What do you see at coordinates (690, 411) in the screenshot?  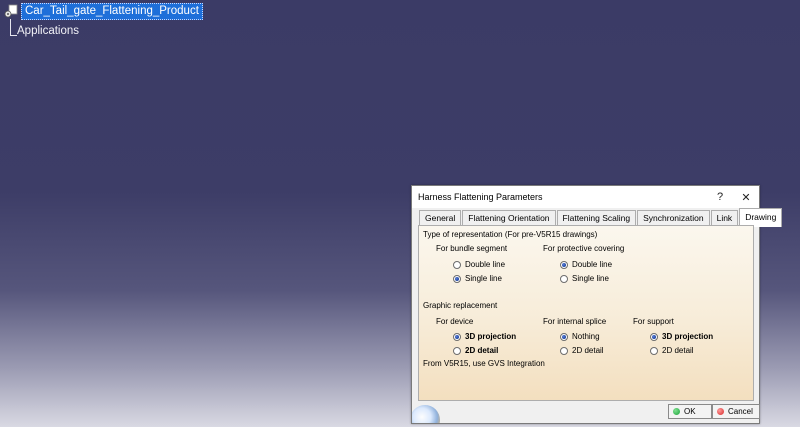 I see `ok-button: OK` at bounding box center [690, 411].